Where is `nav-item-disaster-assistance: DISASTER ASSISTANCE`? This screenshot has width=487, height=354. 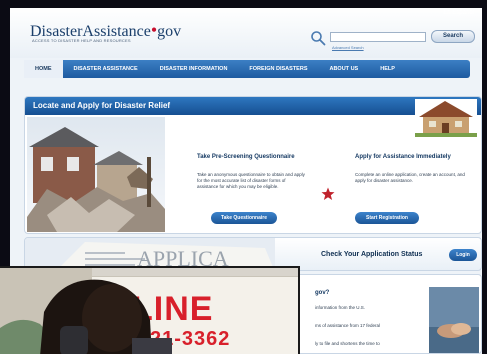
nav-item-disaster-assistance: DISASTER ASSISTANCE is located at coordinates (106, 69).